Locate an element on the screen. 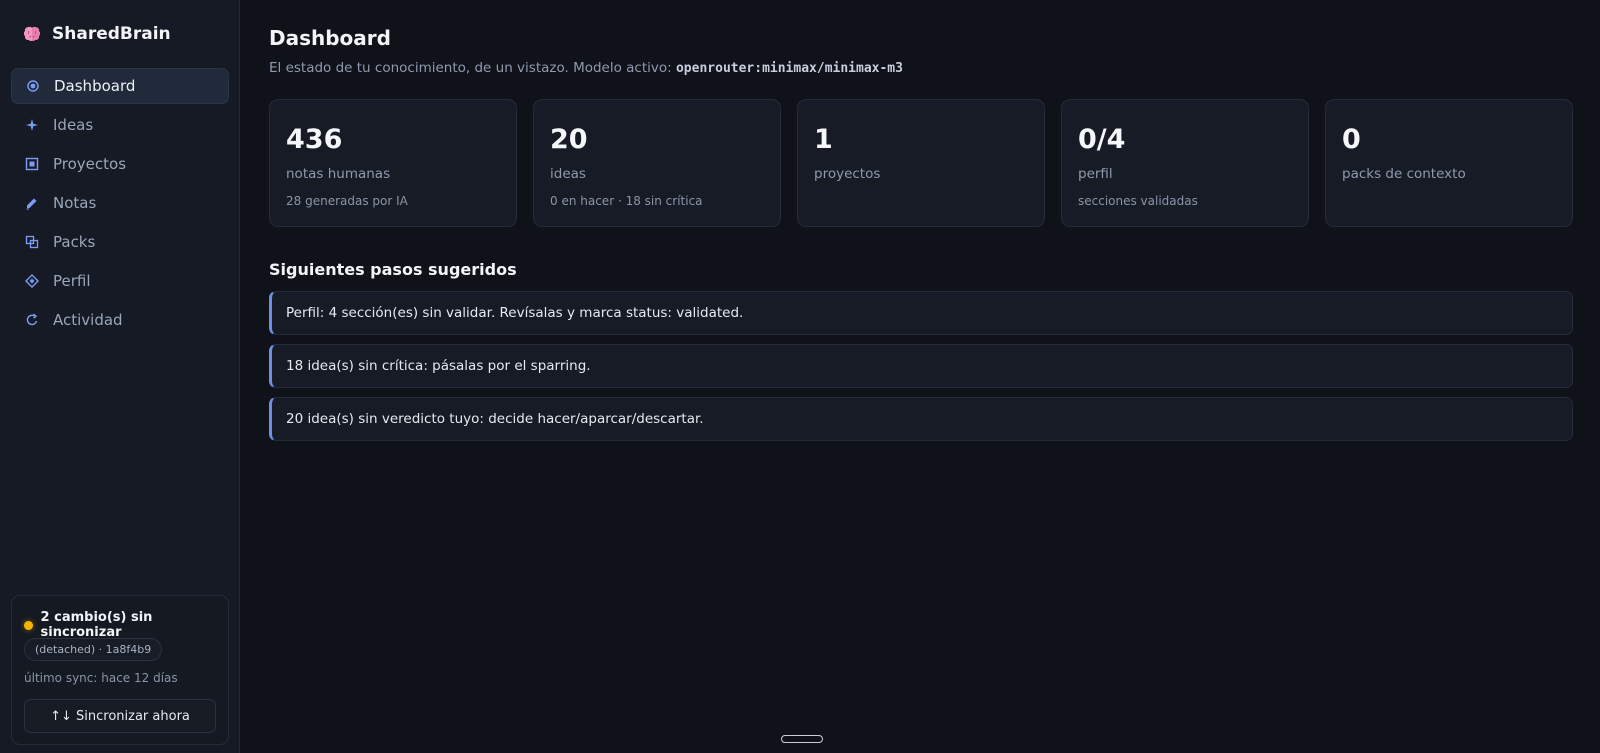 The image size is (1600, 753). activity-refresh-icon is located at coordinates (32, 320).